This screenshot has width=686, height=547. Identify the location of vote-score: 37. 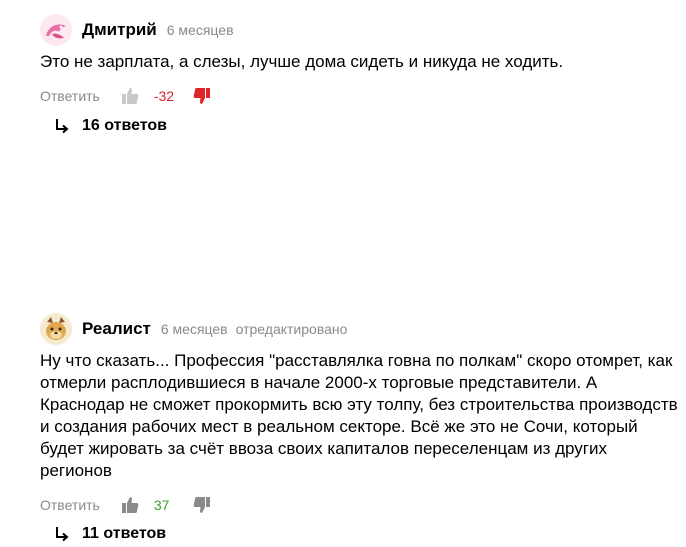
(161, 505).